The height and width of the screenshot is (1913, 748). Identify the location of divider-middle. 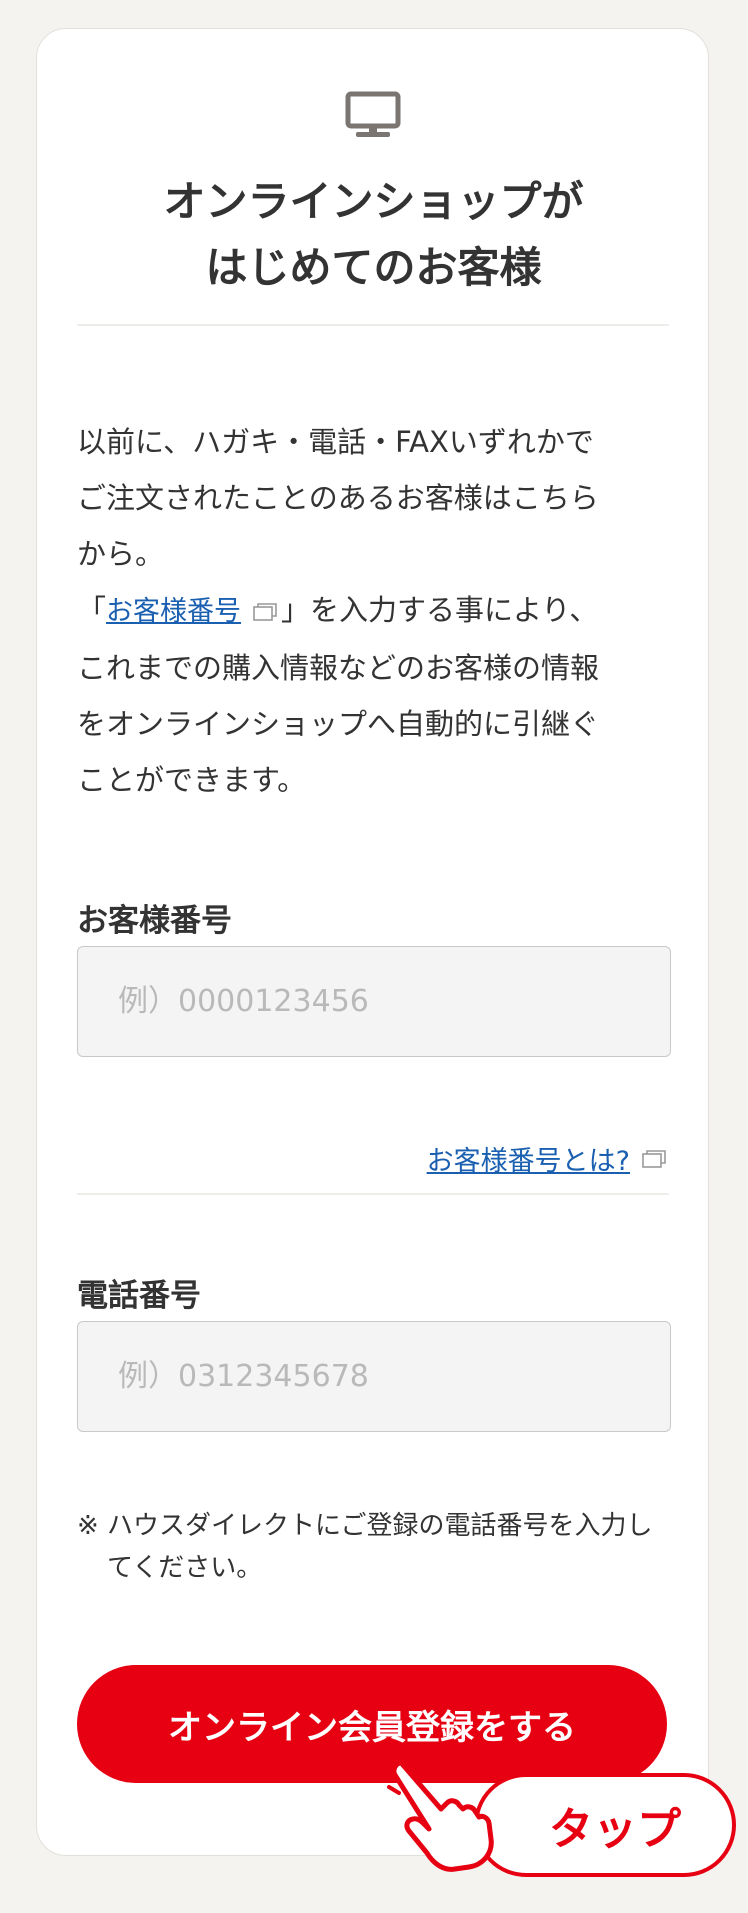
(373, 1194).